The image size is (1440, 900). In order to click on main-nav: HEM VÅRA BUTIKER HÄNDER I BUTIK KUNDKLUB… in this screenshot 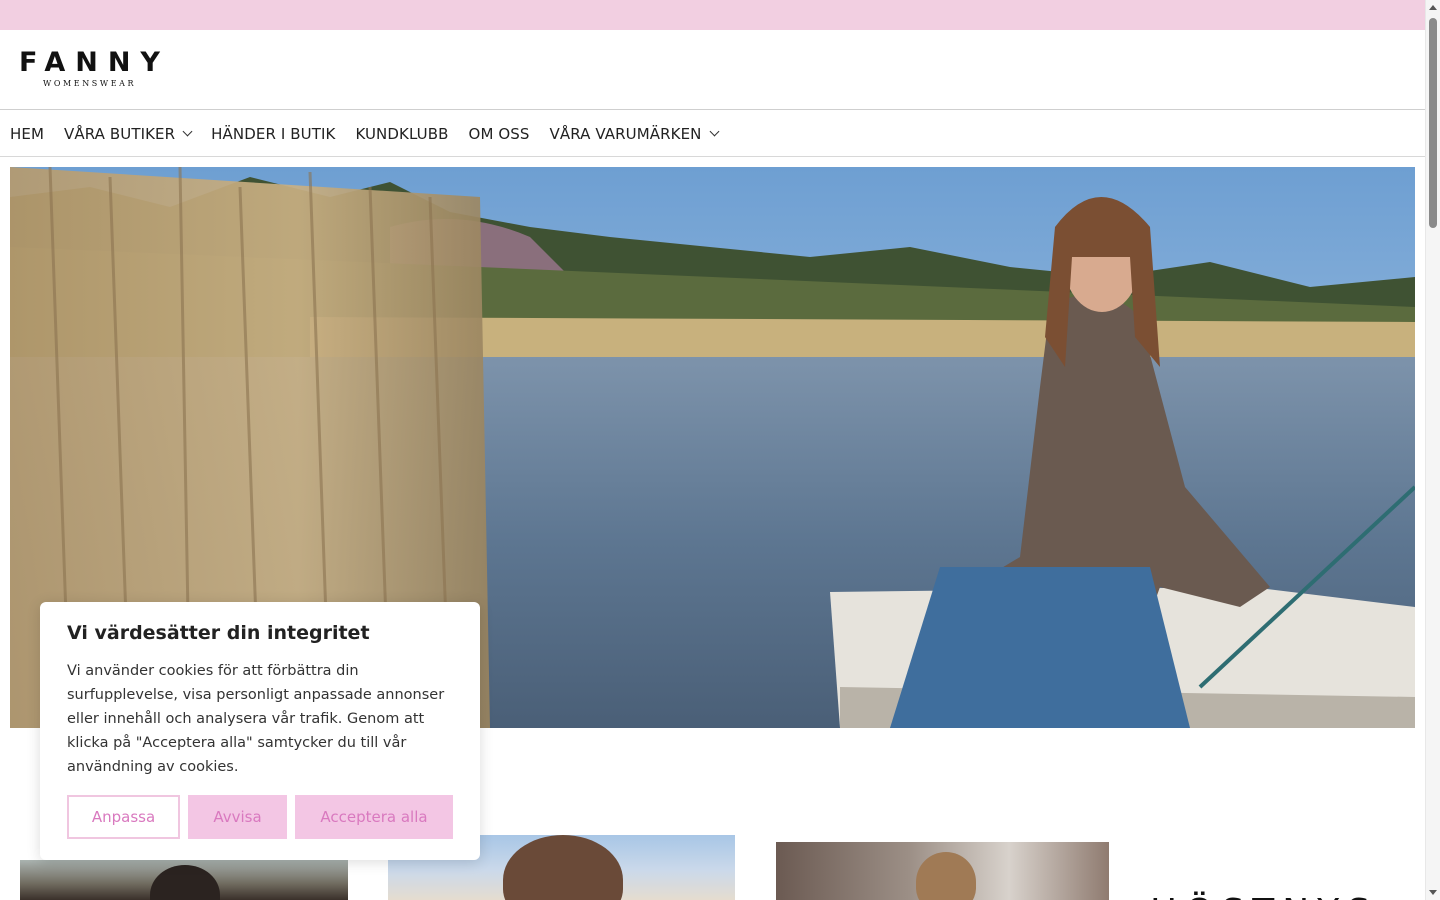, I will do `click(712, 134)`.